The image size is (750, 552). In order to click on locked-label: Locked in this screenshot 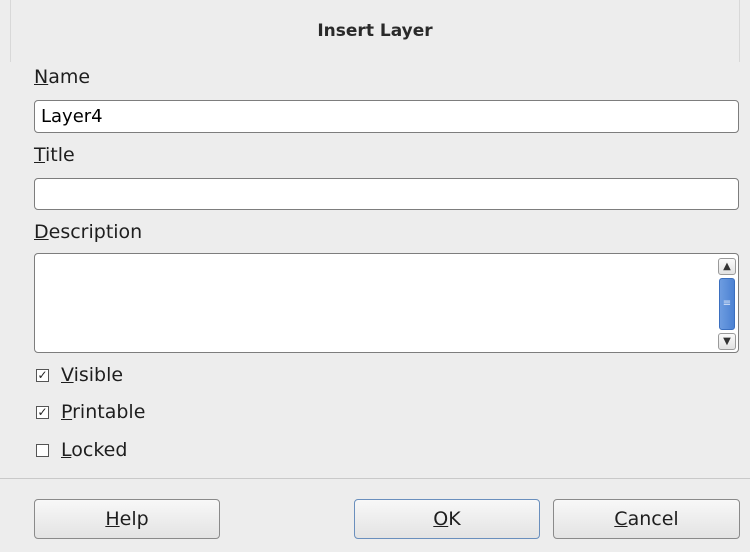, I will do `click(94, 450)`.